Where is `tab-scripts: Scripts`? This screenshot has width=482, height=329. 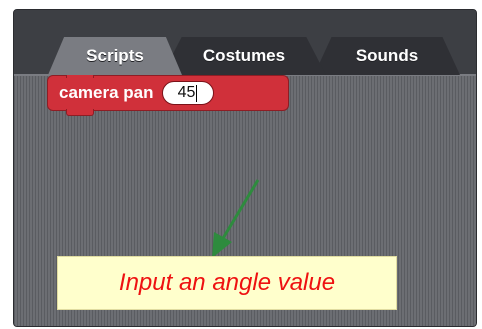 tab-scripts: Scripts is located at coordinates (115, 56).